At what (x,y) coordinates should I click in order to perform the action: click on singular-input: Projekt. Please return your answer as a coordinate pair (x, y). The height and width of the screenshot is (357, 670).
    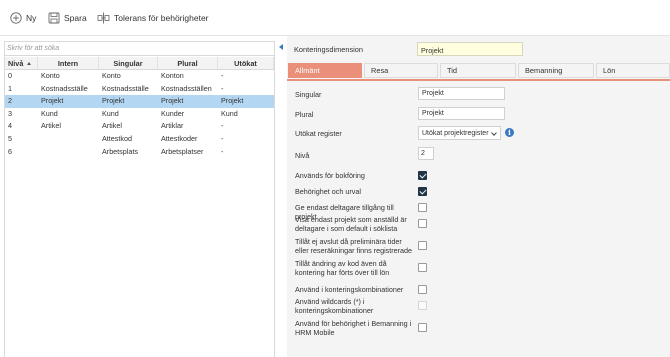
    Looking at the image, I should click on (461, 93).